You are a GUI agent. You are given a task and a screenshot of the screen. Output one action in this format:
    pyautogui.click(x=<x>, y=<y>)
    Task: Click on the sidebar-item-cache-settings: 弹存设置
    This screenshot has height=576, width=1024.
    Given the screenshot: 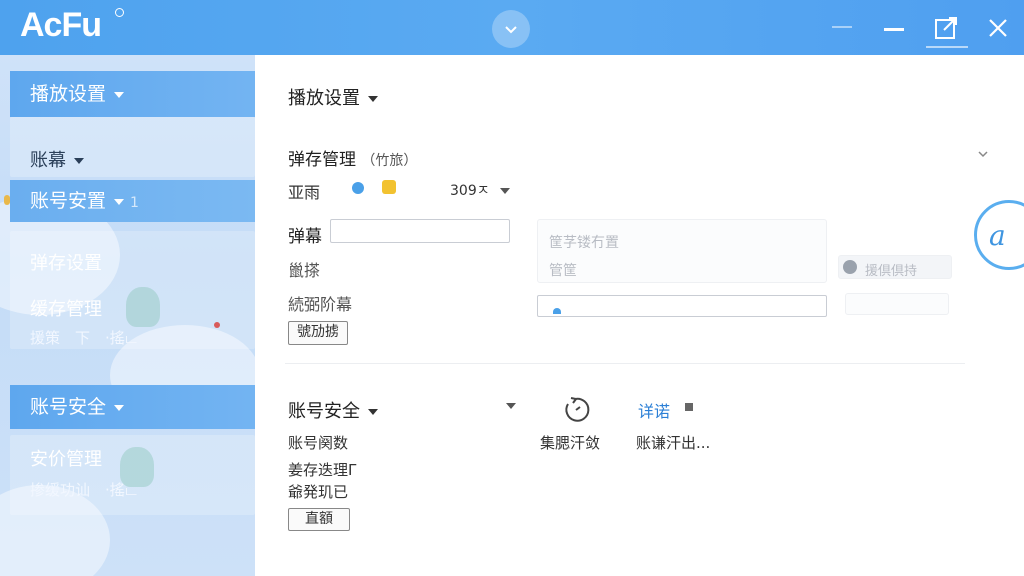 What is the action you would take?
    pyautogui.click(x=66, y=262)
    